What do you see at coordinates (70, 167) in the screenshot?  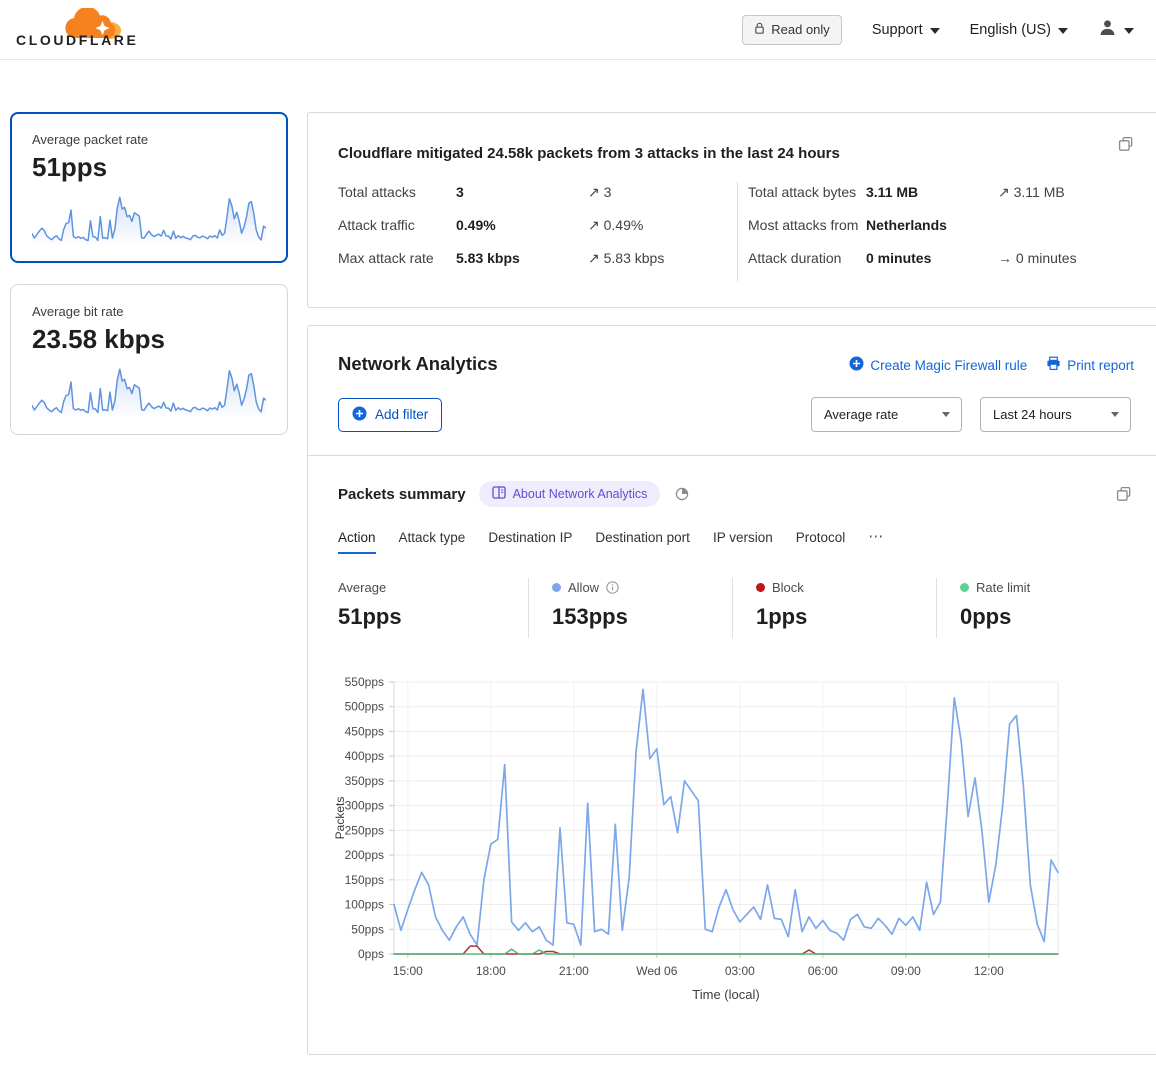 I see `metric-value: 51pps` at bounding box center [70, 167].